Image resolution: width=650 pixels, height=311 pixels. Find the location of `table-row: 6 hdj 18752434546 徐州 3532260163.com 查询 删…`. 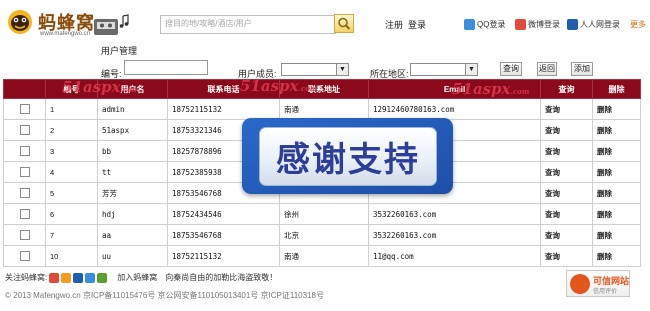

table-row: 6 hdj 18752434546 徐州 3532260163.com 查询 删… is located at coordinates (322, 214).